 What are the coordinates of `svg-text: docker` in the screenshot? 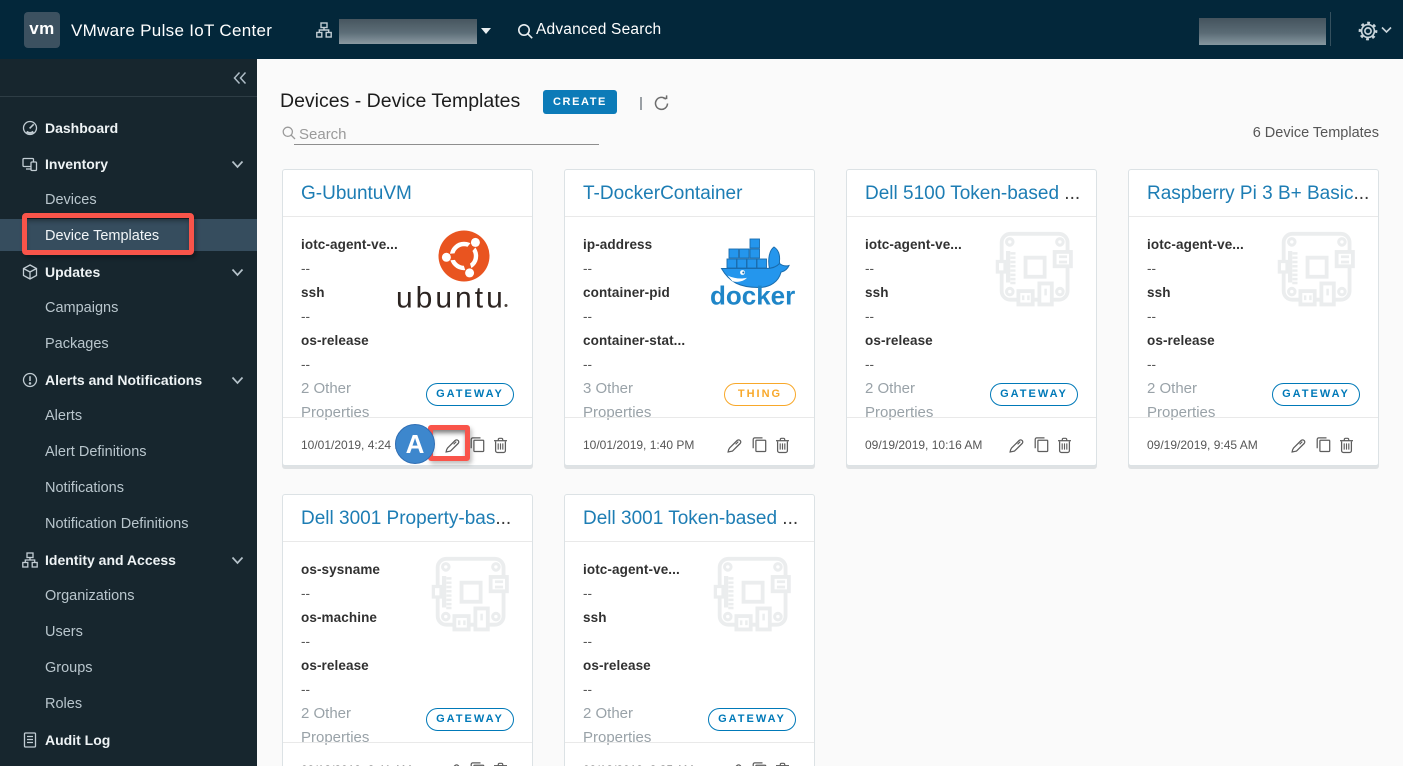 It's located at (753, 296).